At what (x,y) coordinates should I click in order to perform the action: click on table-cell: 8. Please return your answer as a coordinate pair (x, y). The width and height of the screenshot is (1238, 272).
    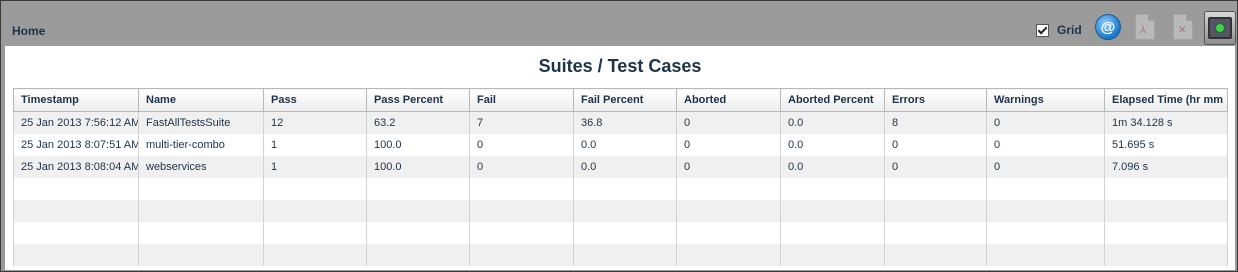
    Looking at the image, I should click on (935, 122).